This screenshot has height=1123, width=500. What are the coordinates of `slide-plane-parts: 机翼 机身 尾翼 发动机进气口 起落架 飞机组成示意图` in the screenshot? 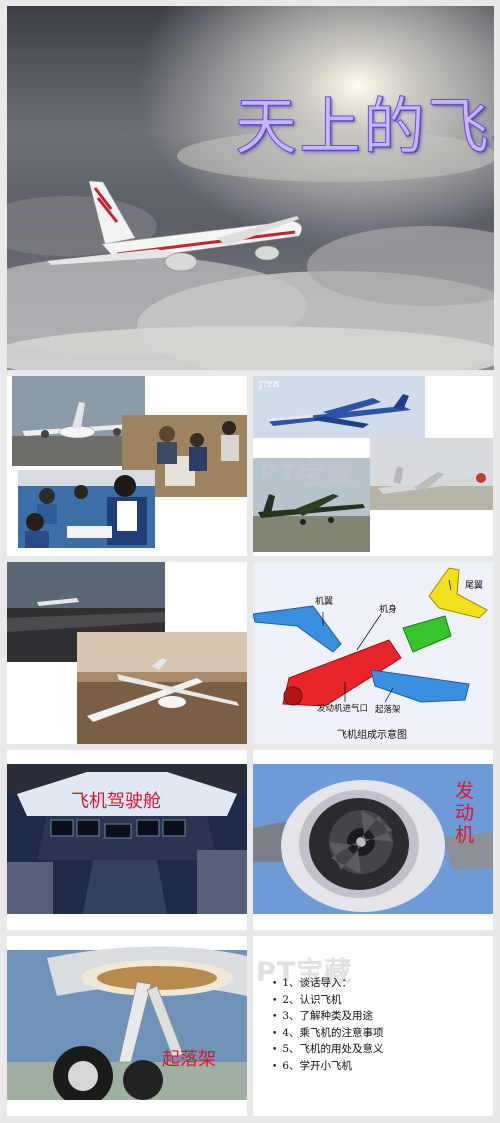 It's located at (373, 653).